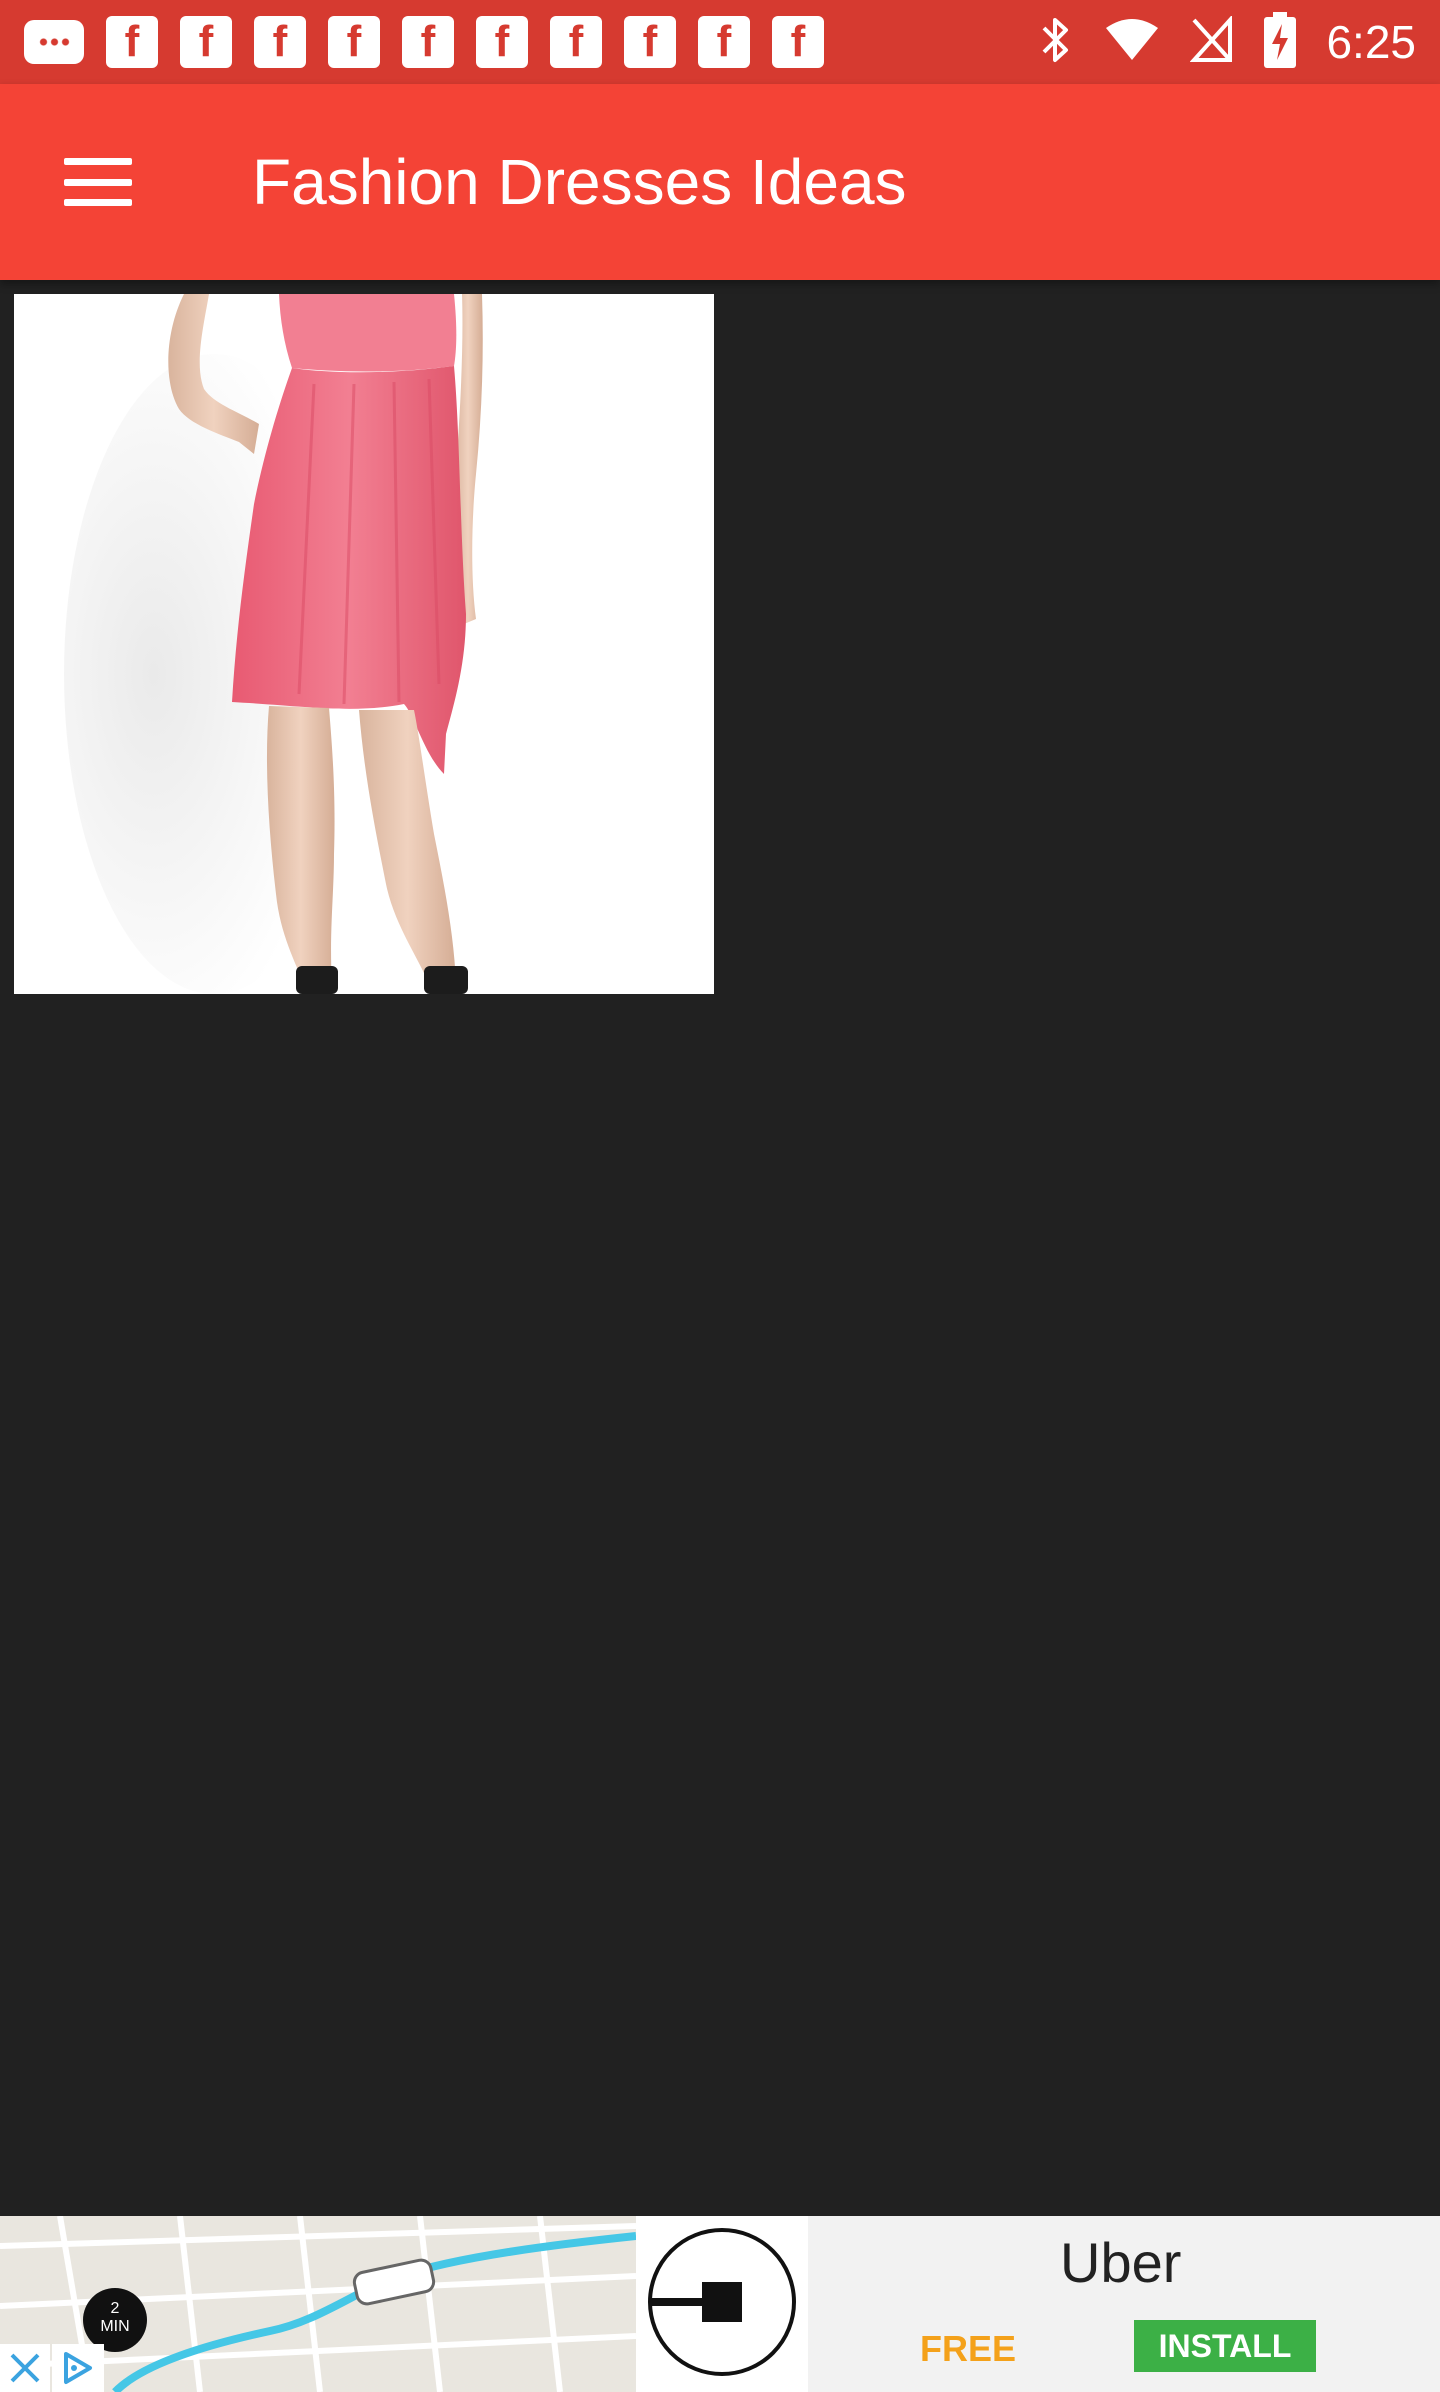 The height and width of the screenshot is (2392, 1440). I want to click on ad-free-label: FREE, so click(968, 2348).